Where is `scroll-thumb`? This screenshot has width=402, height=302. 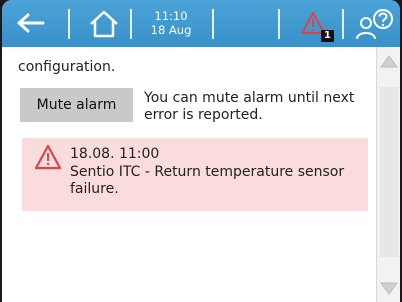
scroll-thumb is located at coordinates (389, 172).